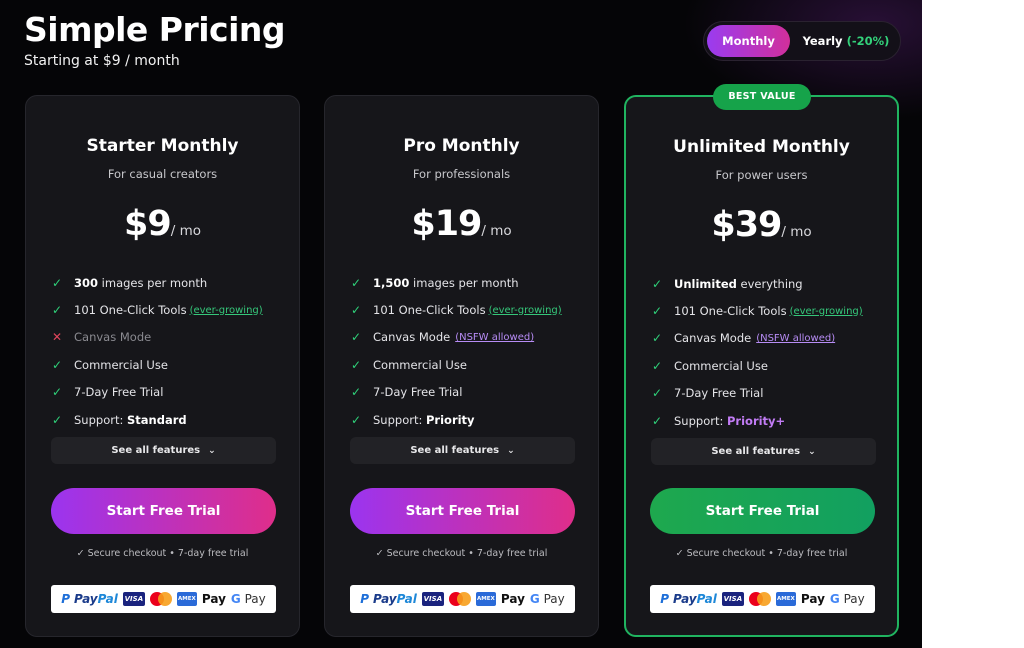  I want to click on plan-name: Pro Monthly, so click(461, 146).